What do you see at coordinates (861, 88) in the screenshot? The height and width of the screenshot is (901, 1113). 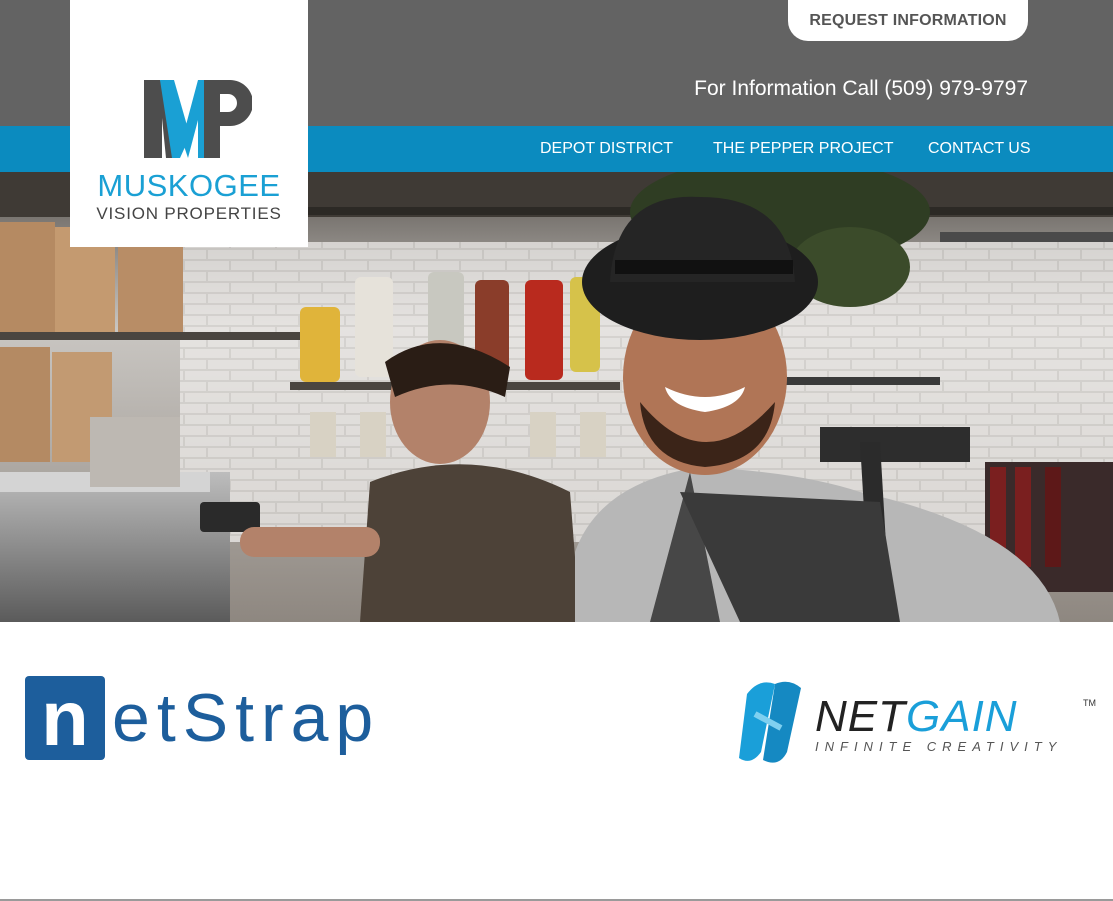 I see `phone-info-text: For Information Call (509) 979-9797` at bounding box center [861, 88].